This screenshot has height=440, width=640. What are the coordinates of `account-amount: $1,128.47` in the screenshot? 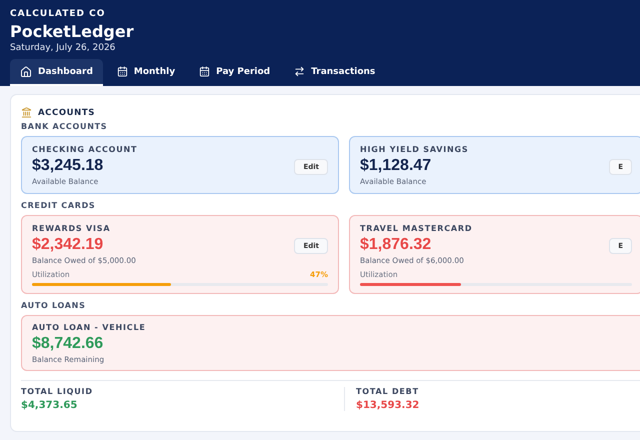 It's located at (396, 166).